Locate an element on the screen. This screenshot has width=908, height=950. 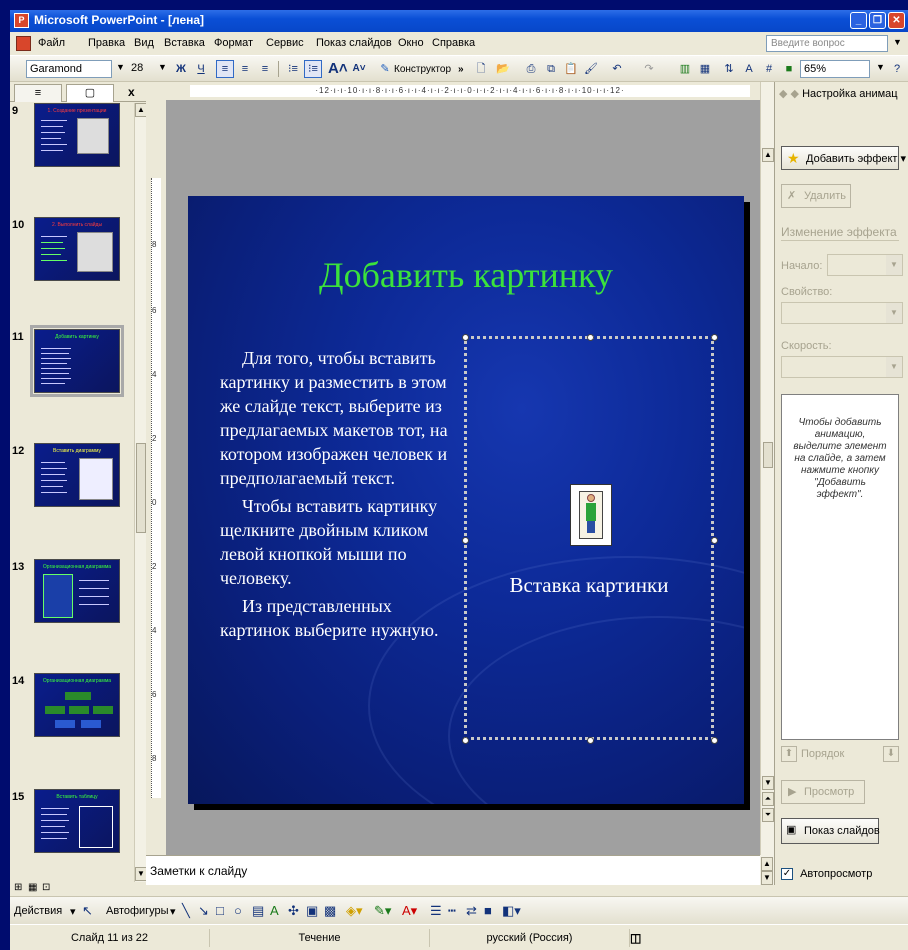
designer-icon: ✎ is located at coordinates (385, 69).